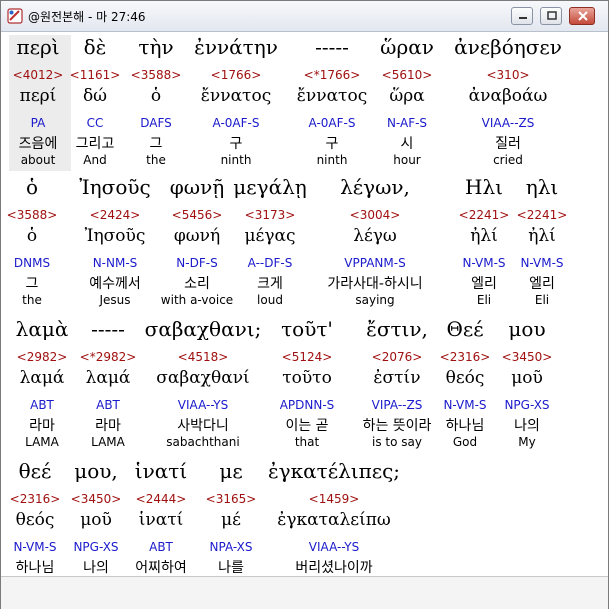 This screenshot has width=609, height=609. Describe the element at coordinates (270, 300) in the screenshot. I see `english-gloss: loud` at that location.